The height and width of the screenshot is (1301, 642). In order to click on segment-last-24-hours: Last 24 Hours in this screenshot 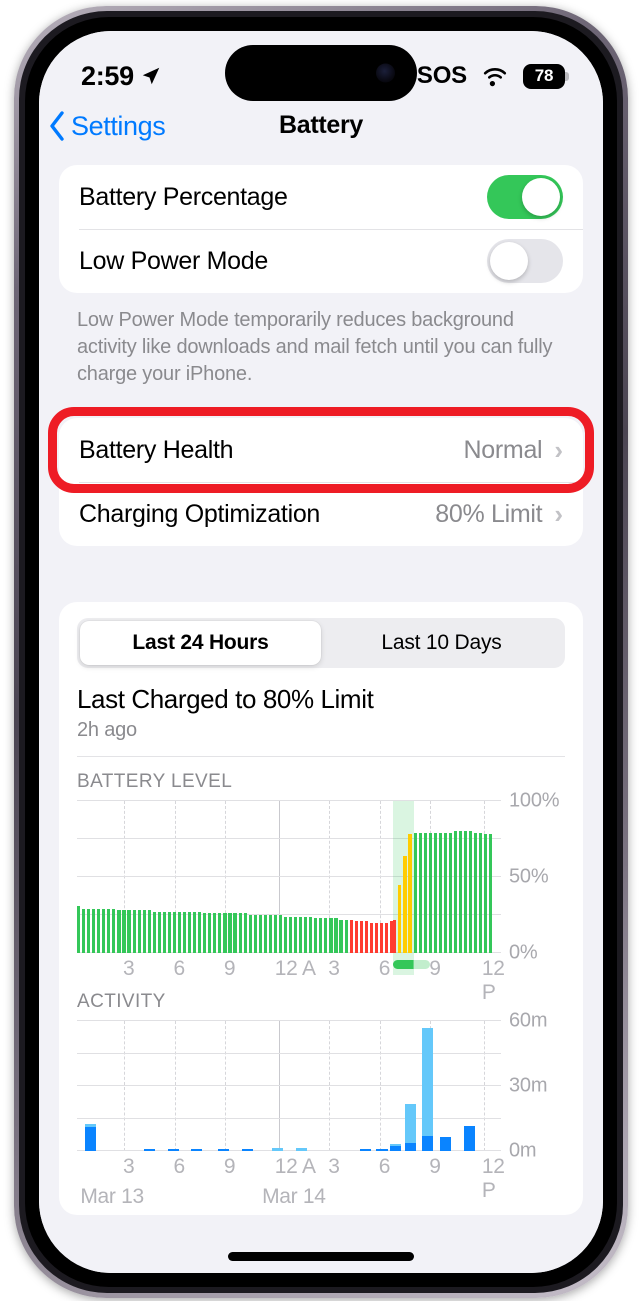, I will do `click(200, 643)`.